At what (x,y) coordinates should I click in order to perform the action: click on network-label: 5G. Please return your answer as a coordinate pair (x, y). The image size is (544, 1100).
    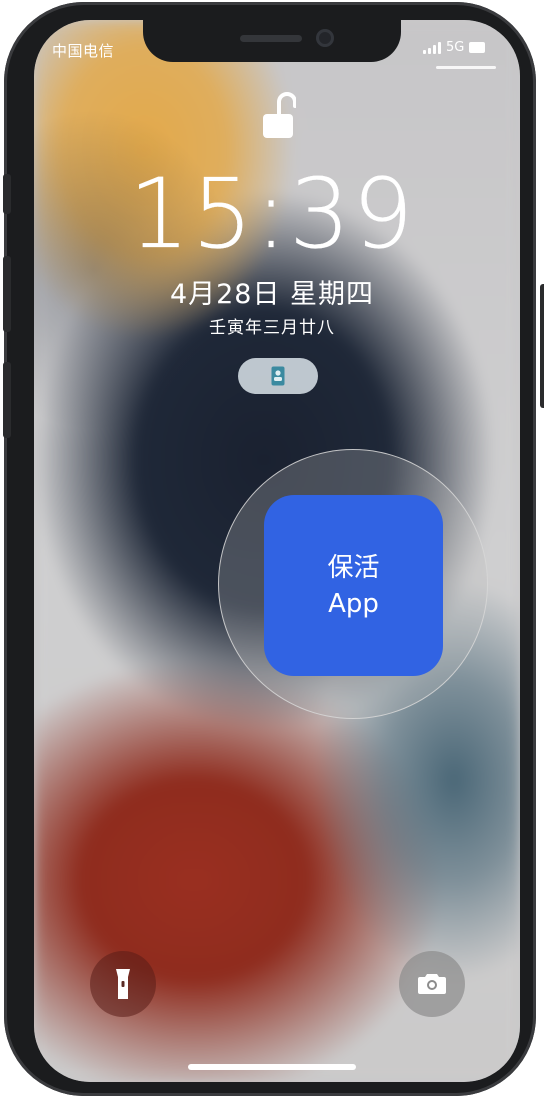
    Looking at the image, I should click on (455, 47).